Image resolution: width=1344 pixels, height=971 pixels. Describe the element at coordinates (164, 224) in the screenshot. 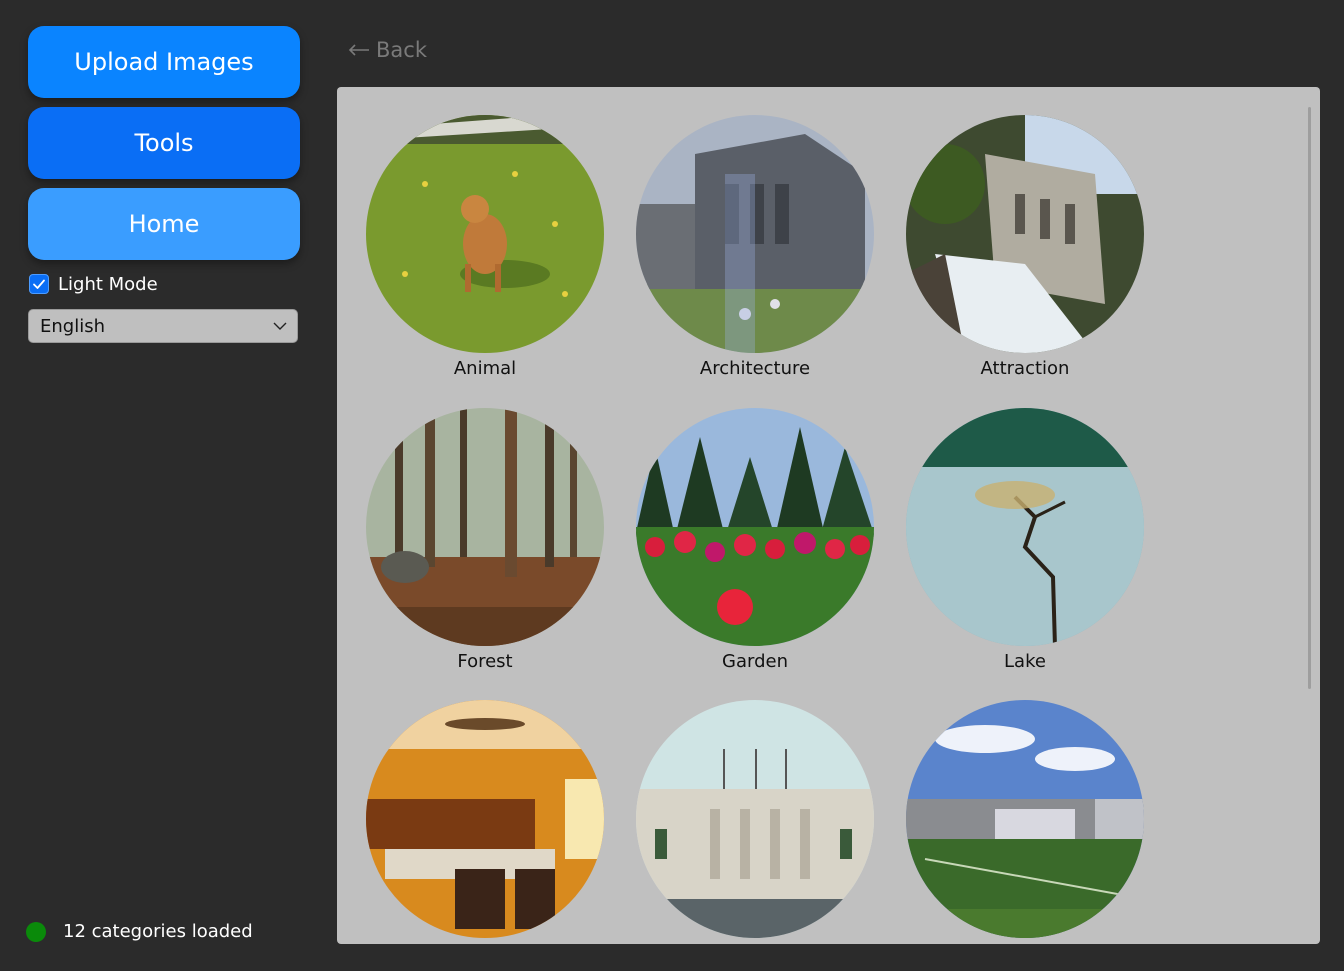

I see `home-button: Home` at that location.